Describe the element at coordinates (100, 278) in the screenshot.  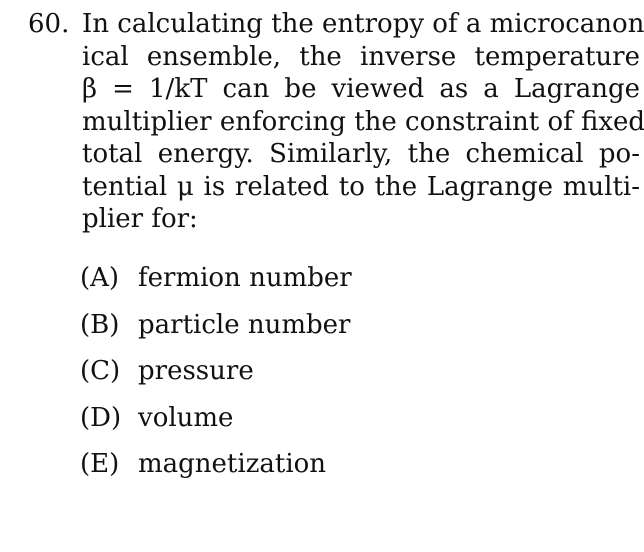
I see `choice-letter: (A)` at that location.